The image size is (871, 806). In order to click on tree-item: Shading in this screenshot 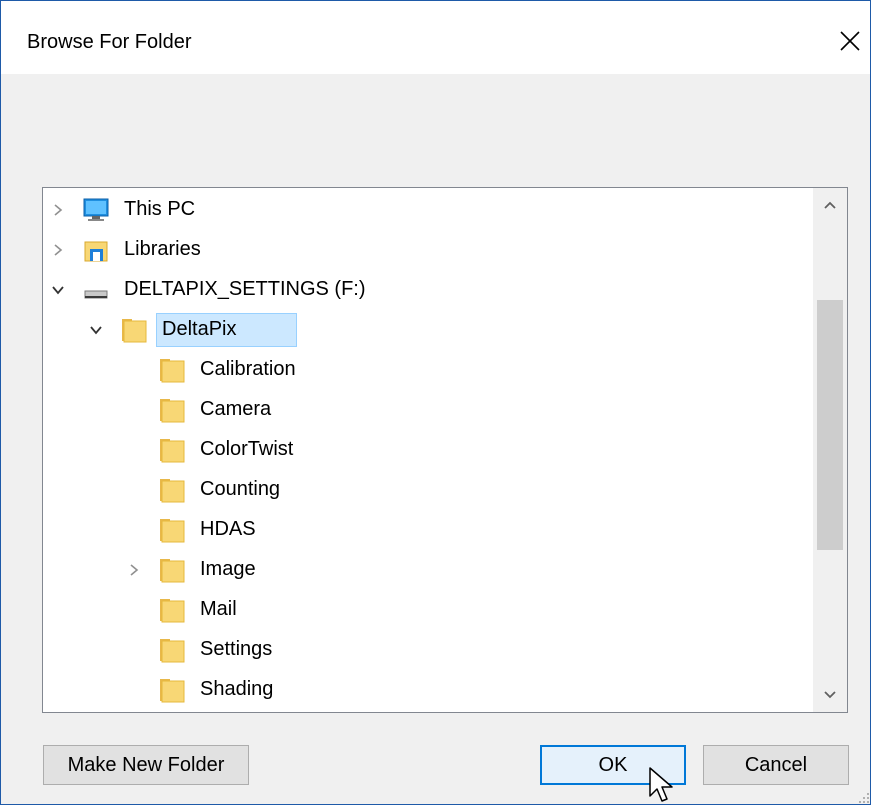, I will do `click(428, 690)`.